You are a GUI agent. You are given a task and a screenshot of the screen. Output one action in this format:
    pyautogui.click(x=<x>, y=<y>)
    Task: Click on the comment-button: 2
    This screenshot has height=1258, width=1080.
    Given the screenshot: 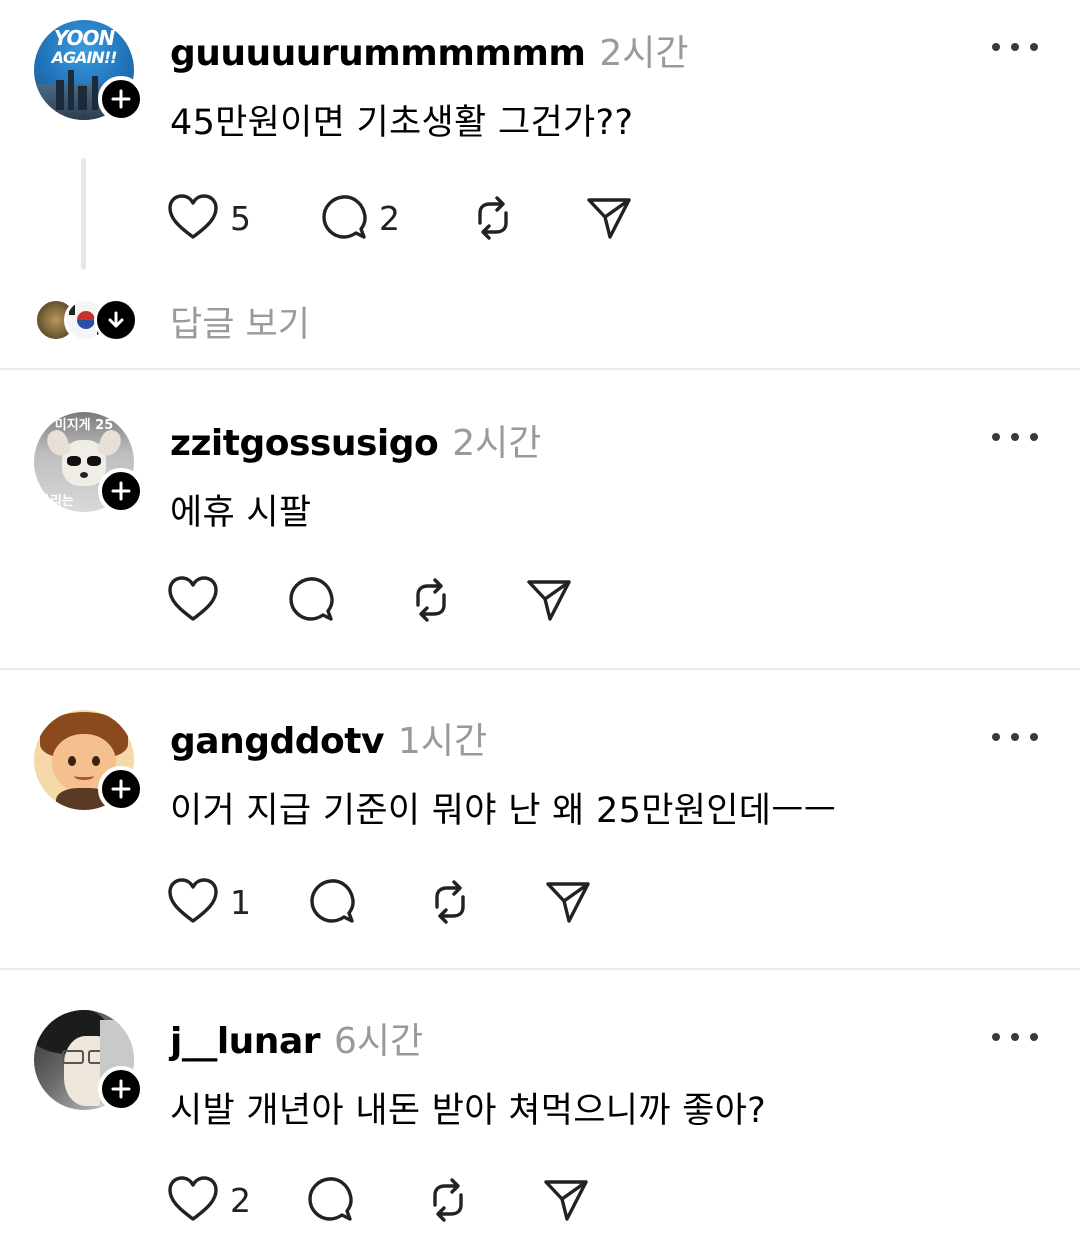 What is the action you would take?
    pyautogui.click(x=359, y=218)
    